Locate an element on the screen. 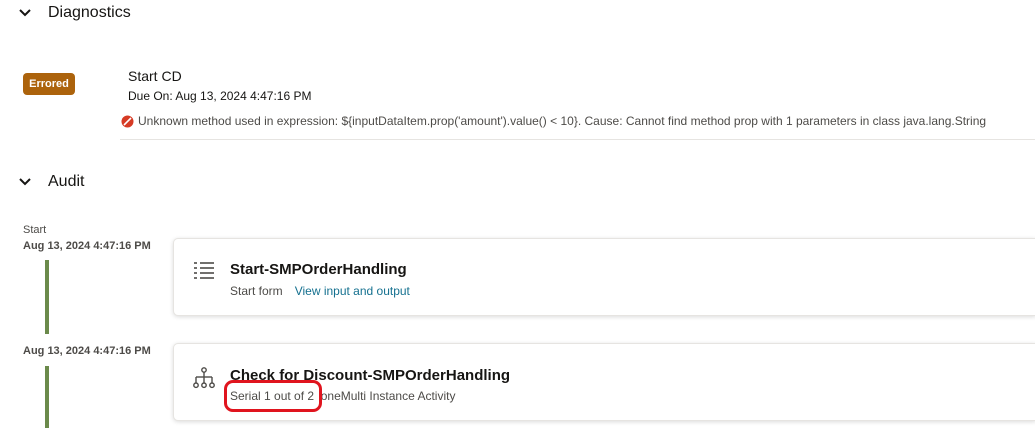 The height and width of the screenshot is (428, 1035). divider is located at coordinates (577, 139).